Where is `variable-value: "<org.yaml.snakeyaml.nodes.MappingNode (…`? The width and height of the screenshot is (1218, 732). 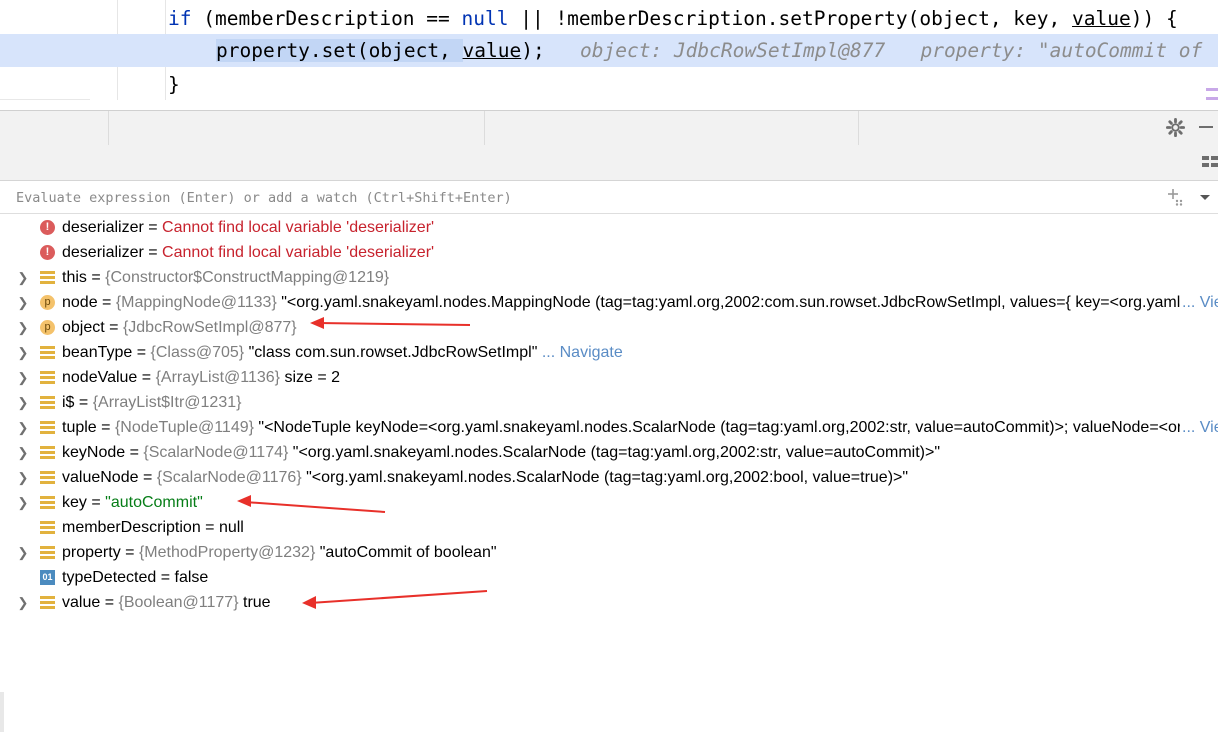
variable-value: "<org.yaml.snakeyaml.nodes.MappingNode (… is located at coordinates (749, 302).